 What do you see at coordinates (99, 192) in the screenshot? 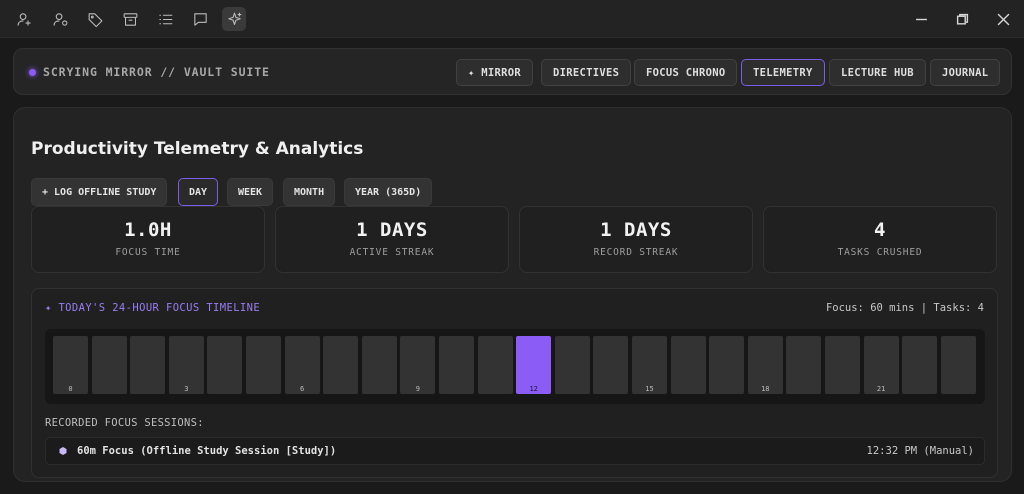
I see `log-offline-study-button: + LOG OFFLINE STUDY` at bounding box center [99, 192].